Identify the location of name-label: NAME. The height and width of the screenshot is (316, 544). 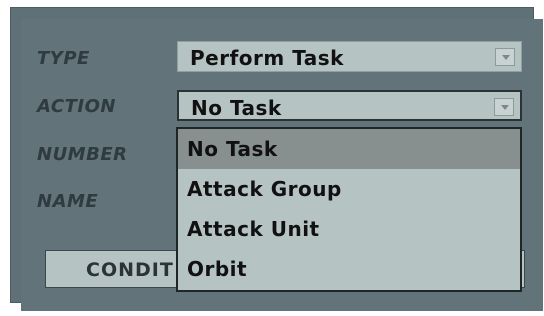
(68, 201).